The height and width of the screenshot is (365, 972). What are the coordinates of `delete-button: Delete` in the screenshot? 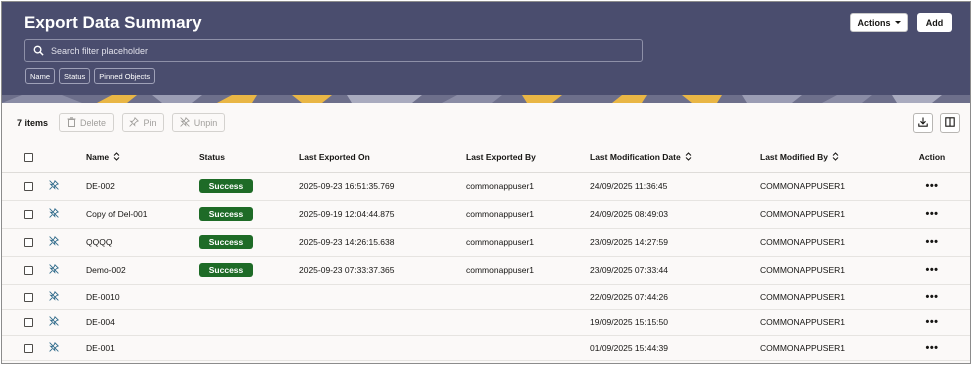 It's located at (86, 122).